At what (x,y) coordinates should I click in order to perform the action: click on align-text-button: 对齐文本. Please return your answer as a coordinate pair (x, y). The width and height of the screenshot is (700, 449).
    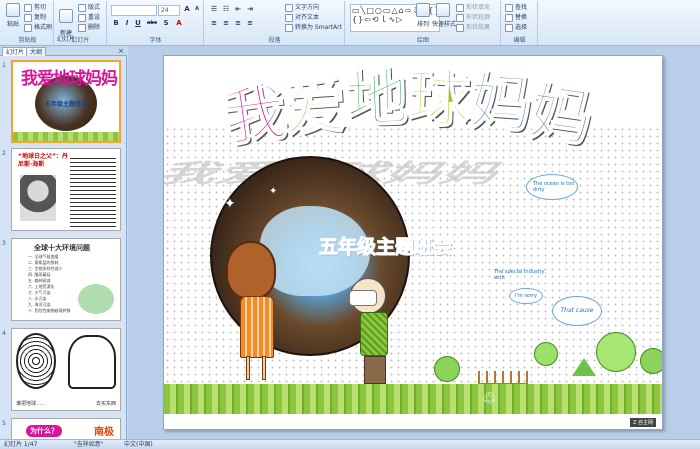
    Looking at the image, I should click on (302, 17).